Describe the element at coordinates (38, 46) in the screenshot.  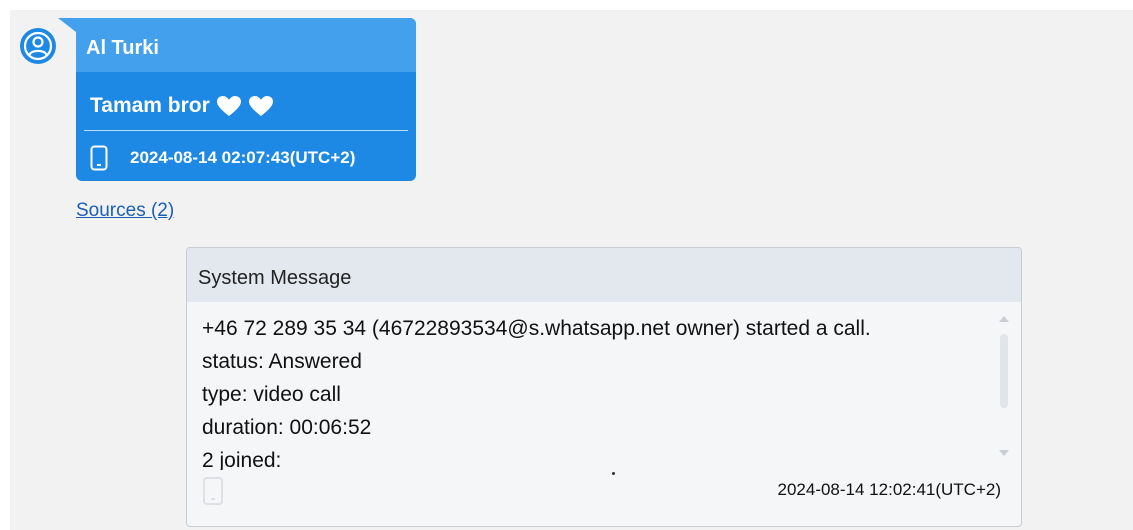
I see `avatar-user-icon` at that location.